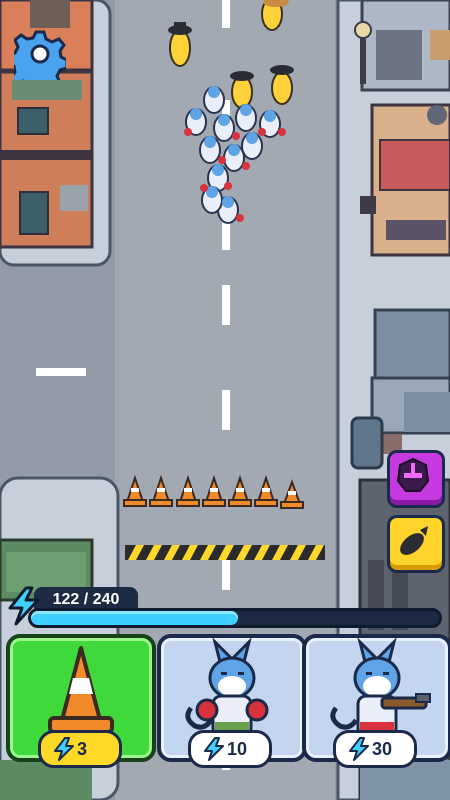 Image resolution: width=450 pixels, height=800 pixels. I want to click on cost-value: 3, so click(82, 749).